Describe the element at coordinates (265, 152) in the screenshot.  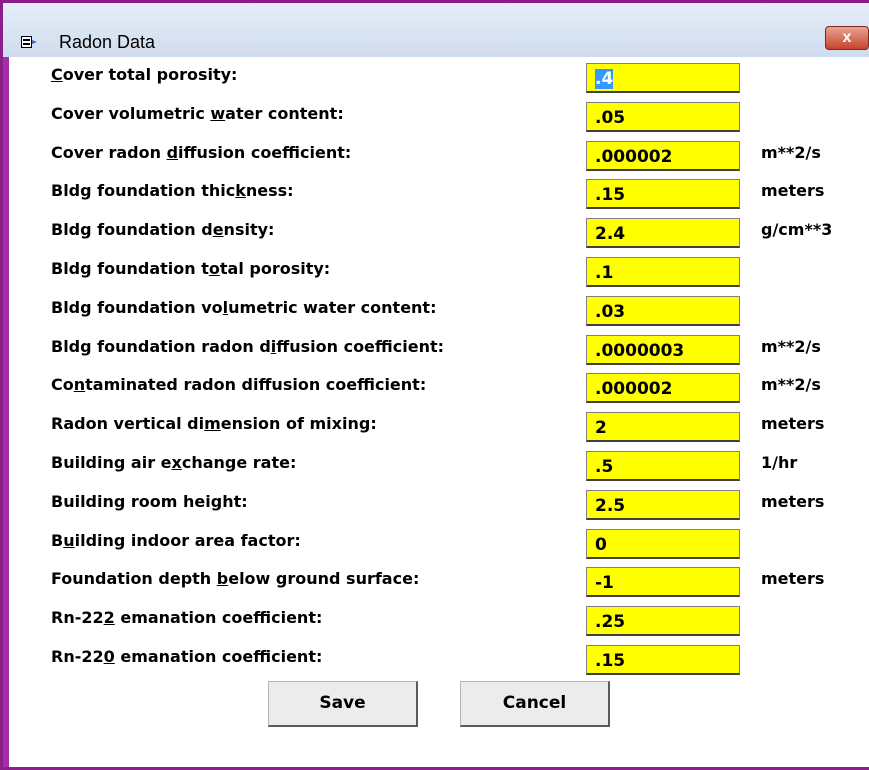
I see `label-text: iffusion coefficient:` at that location.